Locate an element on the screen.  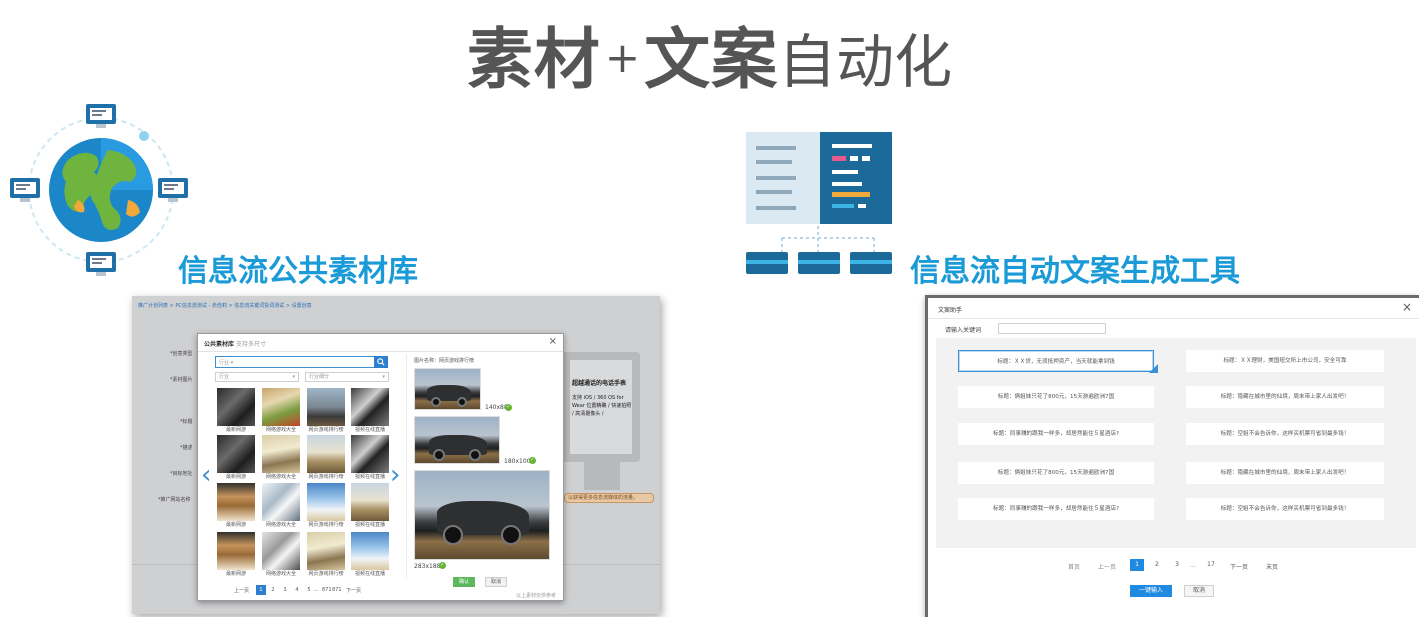
image-name: 图片名称：网页游戏排行榜 is located at coordinates (444, 361).